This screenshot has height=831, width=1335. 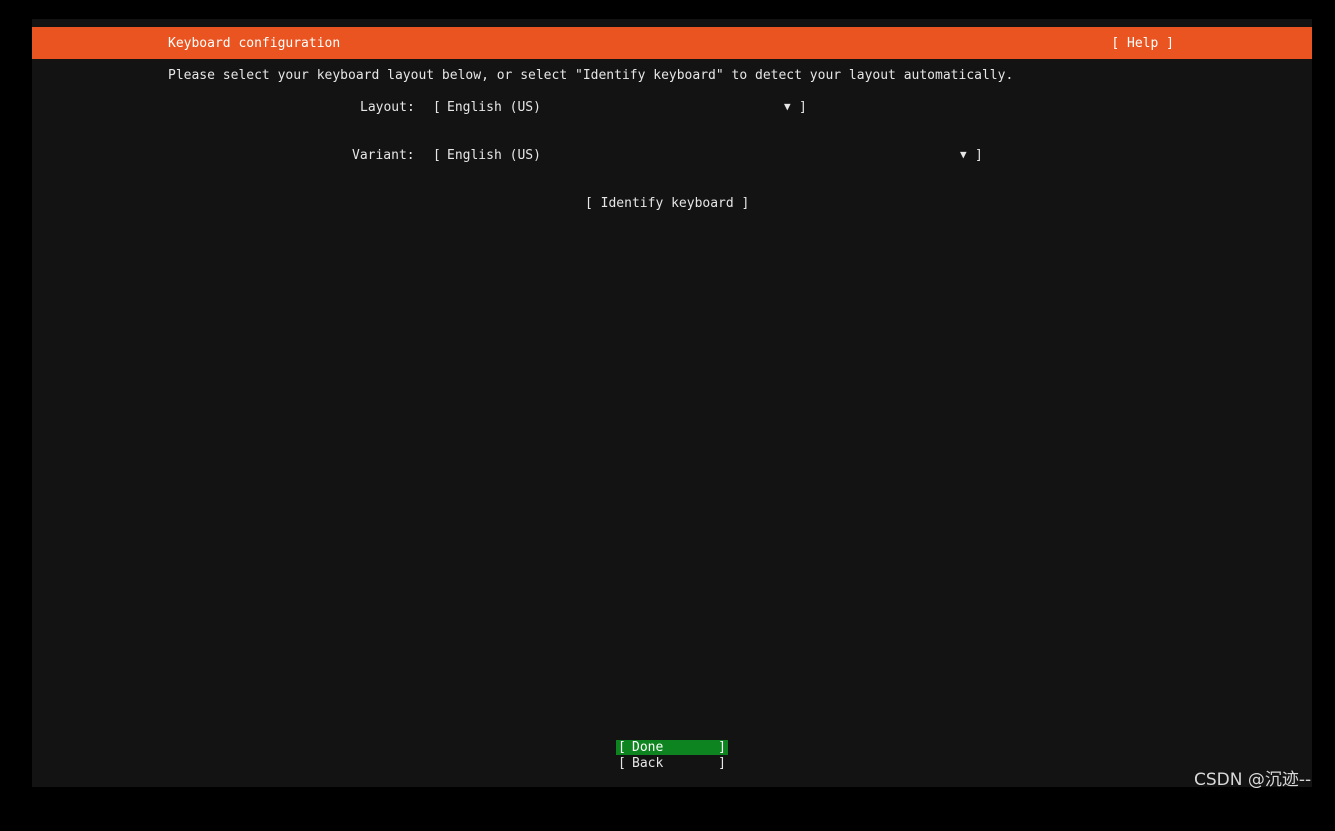 What do you see at coordinates (620, 108) in the screenshot?
I see `layout-select: [ English (US) ▼ ]` at bounding box center [620, 108].